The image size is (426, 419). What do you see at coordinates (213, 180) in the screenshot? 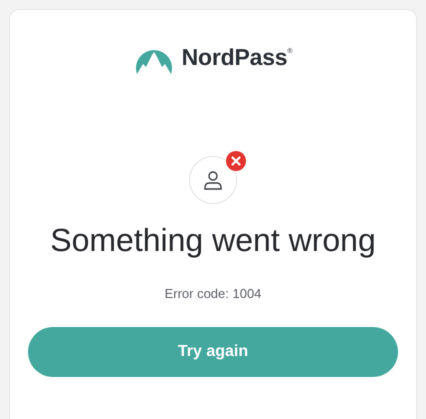
I see `user-icon` at bounding box center [213, 180].